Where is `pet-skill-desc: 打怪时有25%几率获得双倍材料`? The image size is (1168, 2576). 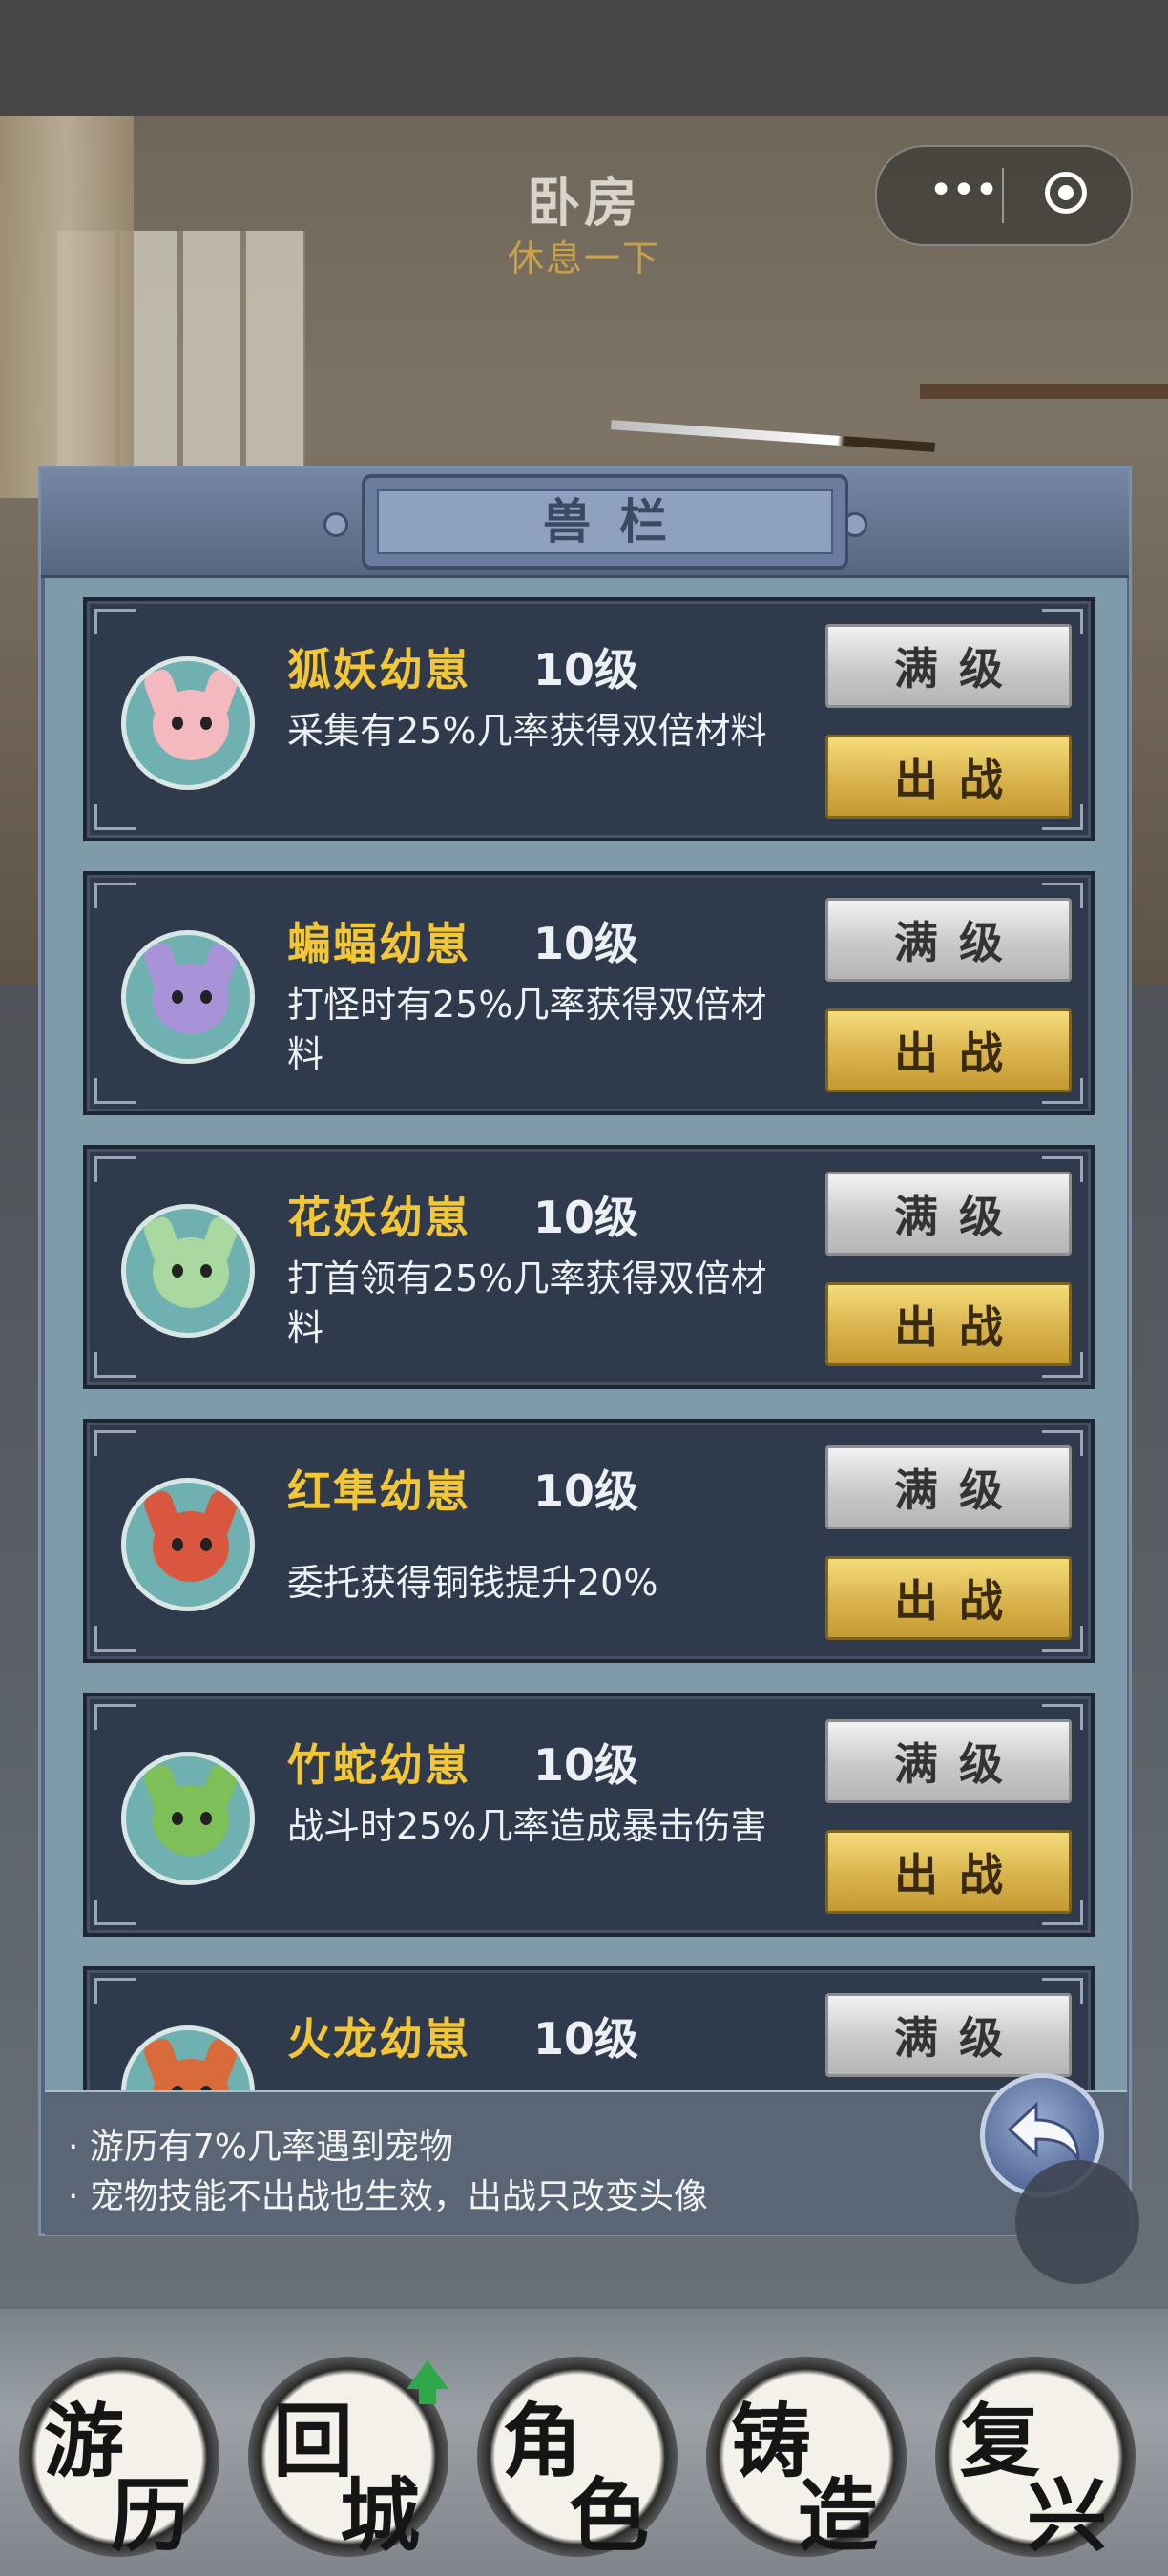 pet-skill-desc: 打怪时有25%几率获得双倍材料 is located at coordinates (527, 1029).